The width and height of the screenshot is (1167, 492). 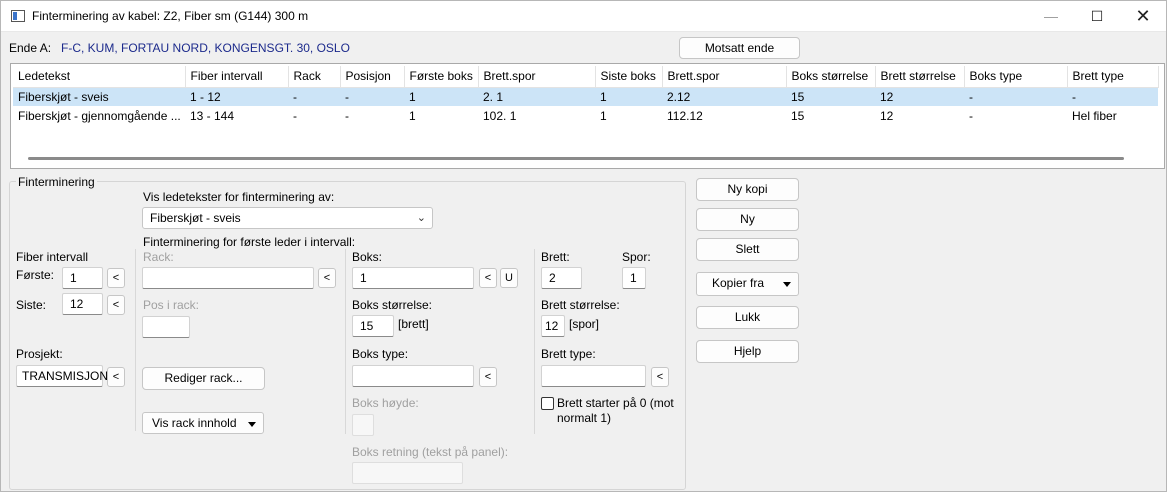 I want to click on horizontal-scrollbar, so click(x=576, y=158).